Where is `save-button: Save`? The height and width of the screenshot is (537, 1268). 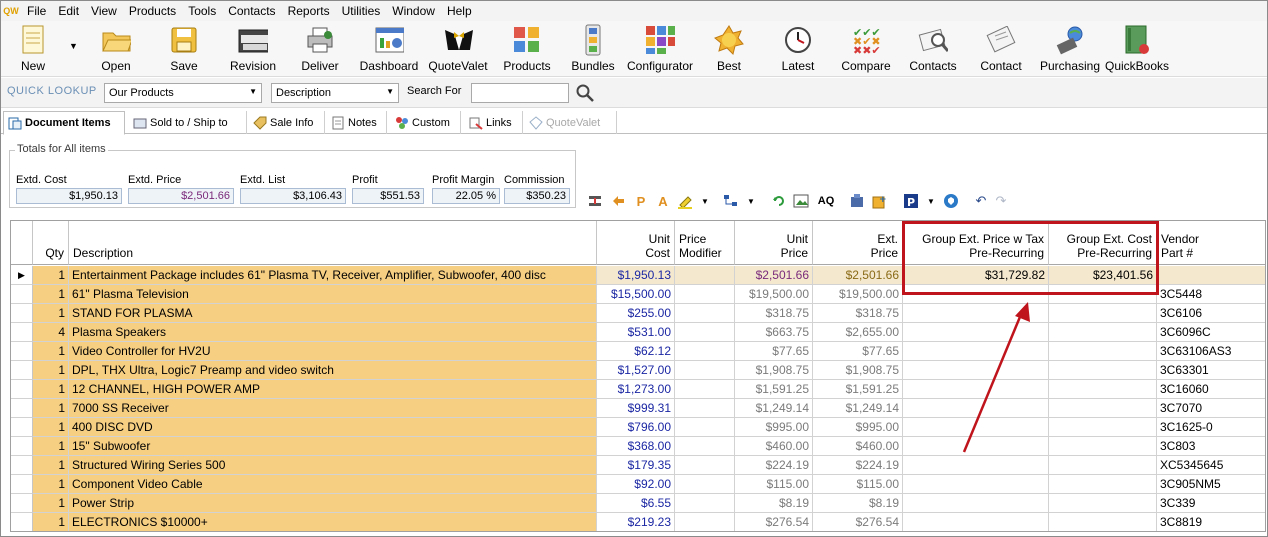 save-button: Save is located at coordinates (184, 49).